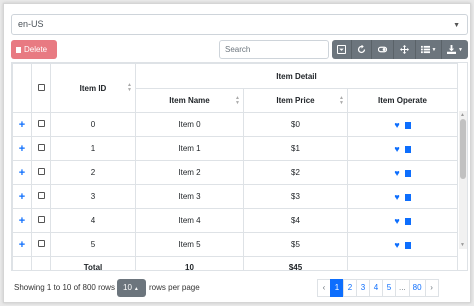 This screenshot has width=474, height=306. Describe the element at coordinates (389, 288) in the screenshot. I see `page-link: 5` at that location.